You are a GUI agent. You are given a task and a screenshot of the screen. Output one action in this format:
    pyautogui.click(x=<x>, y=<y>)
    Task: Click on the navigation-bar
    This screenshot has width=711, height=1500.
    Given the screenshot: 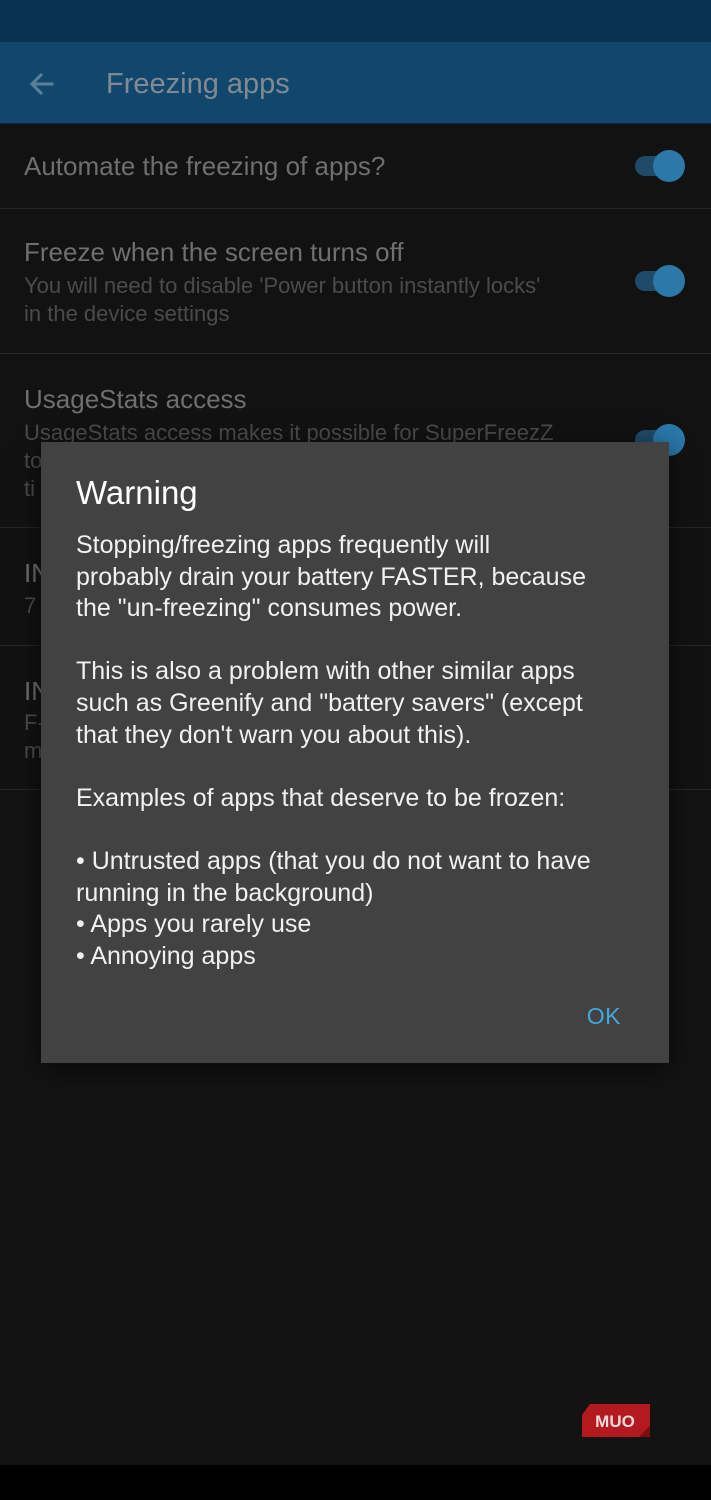 What is the action you would take?
    pyautogui.click(x=355, y=1482)
    